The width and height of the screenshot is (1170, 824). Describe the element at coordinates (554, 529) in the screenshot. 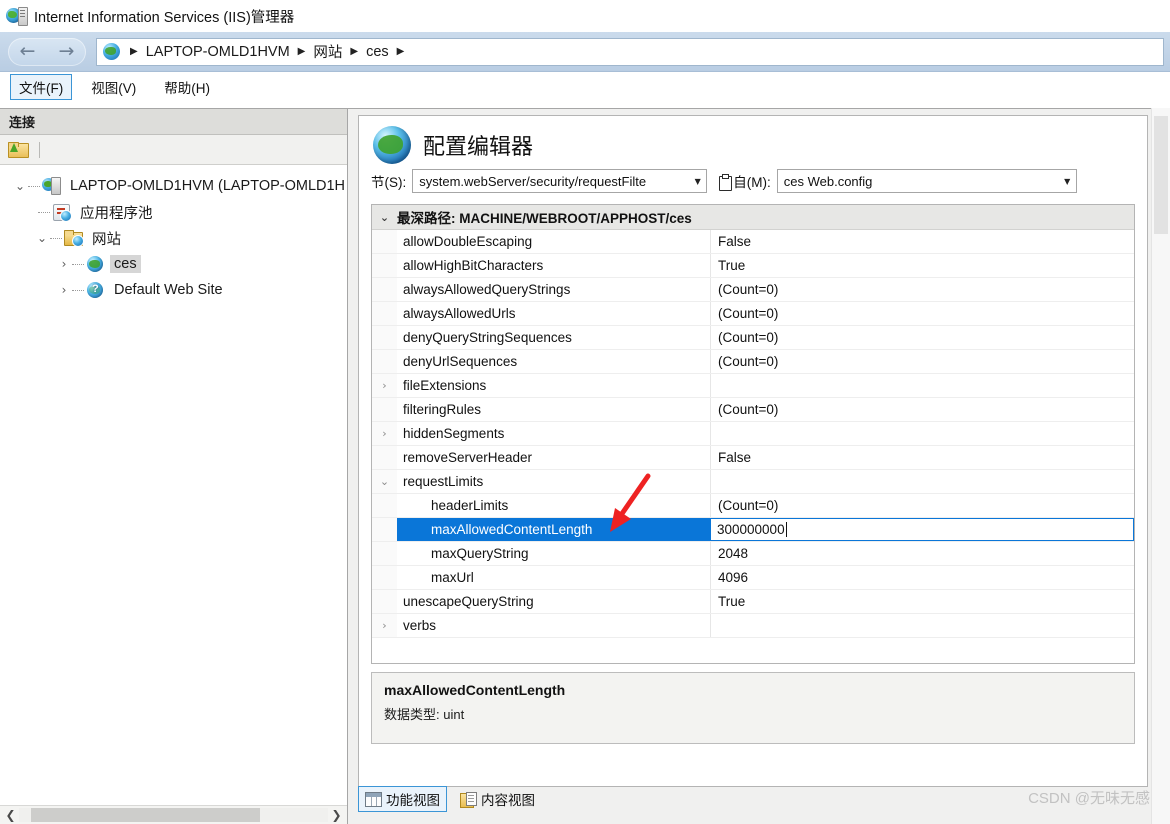

I see `property-name: maxAllowedContentLength` at that location.